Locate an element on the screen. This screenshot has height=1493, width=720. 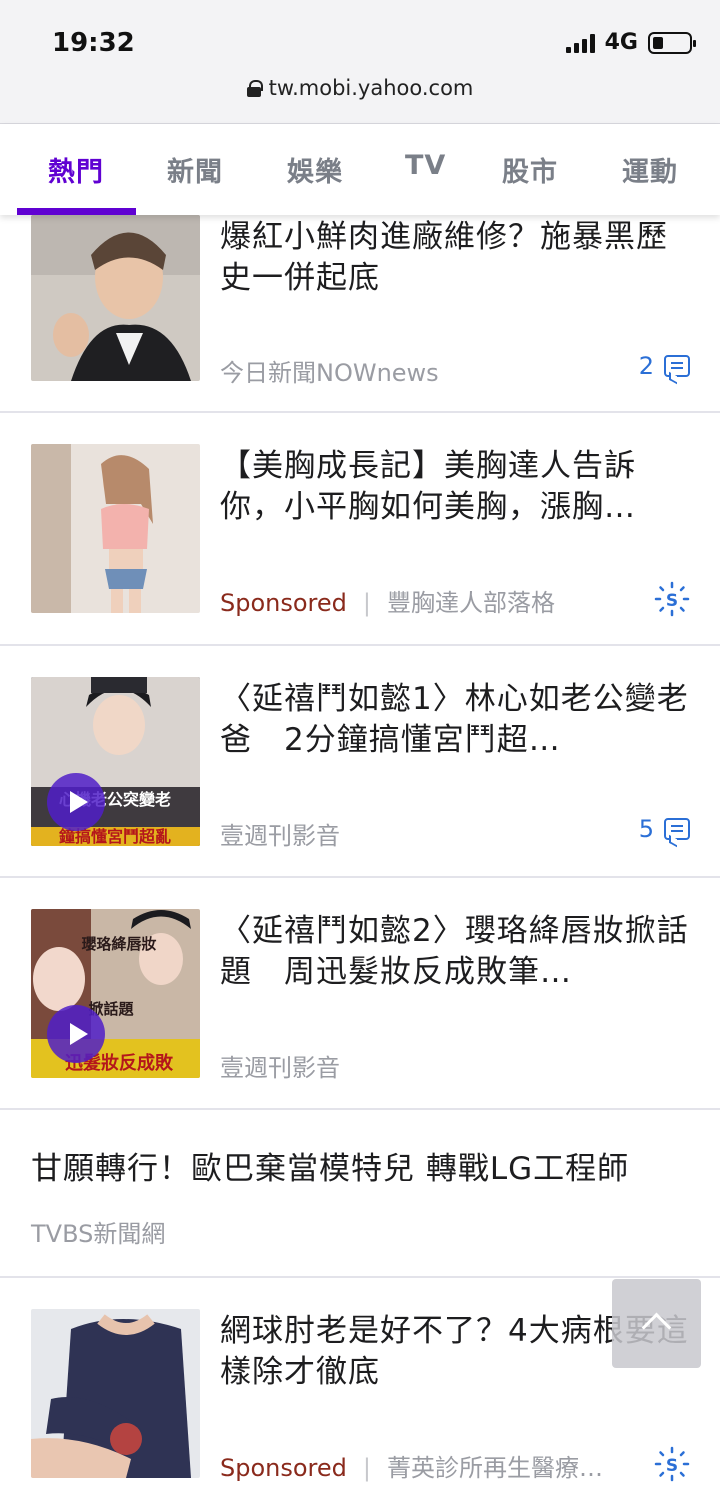
status-indicators: 4G is located at coordinates (630, 42).